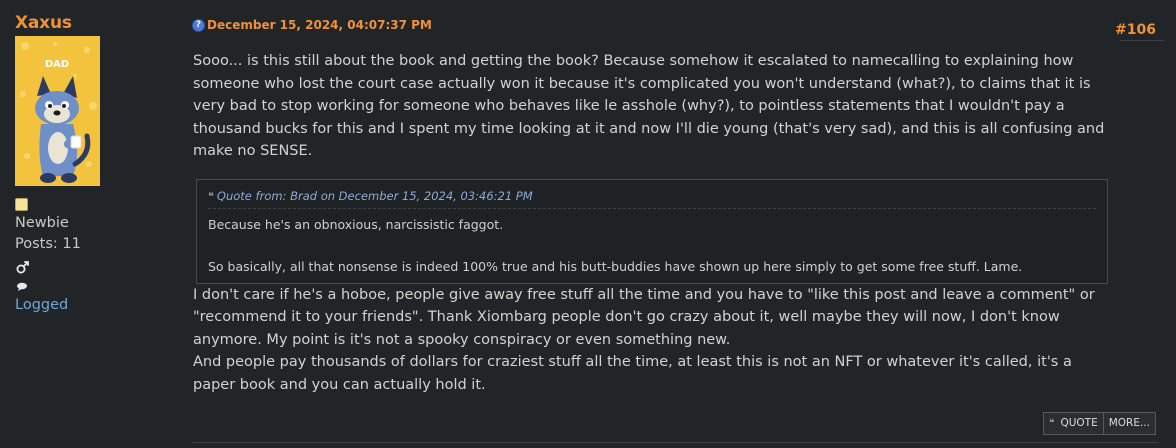 Image resolution: width=1176 pixels, height=448 pixels. I want to click on poster-name: Xaxus, so click(100, 23).